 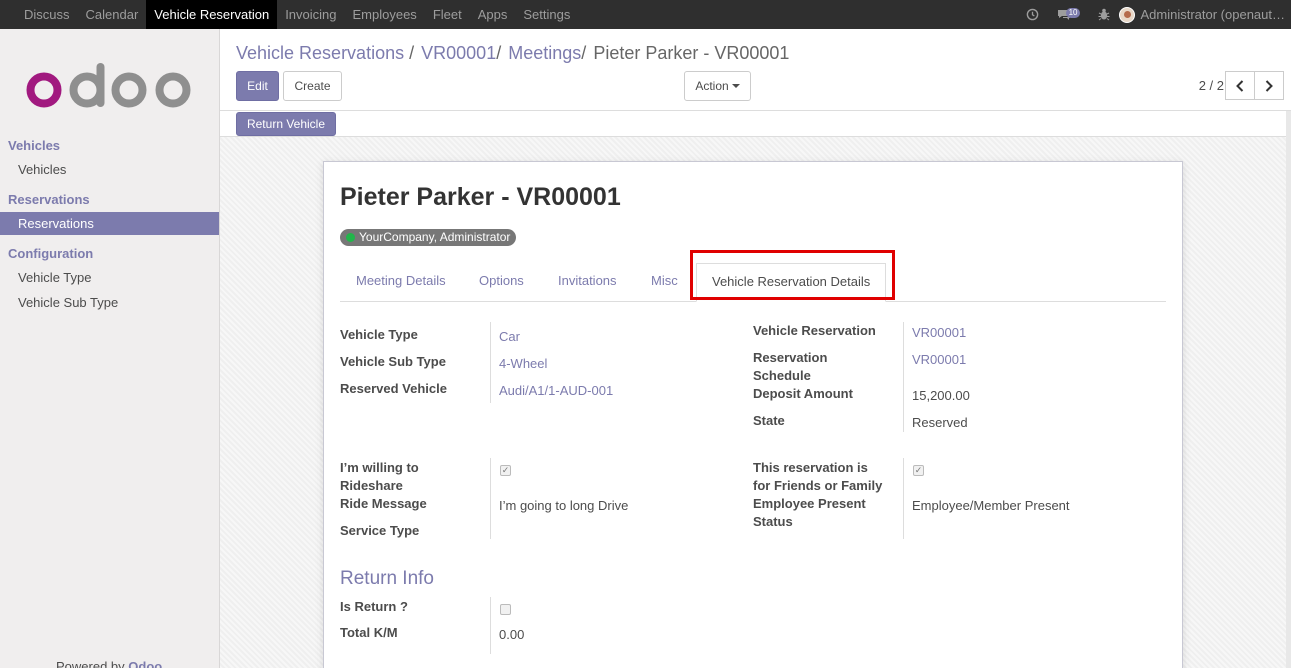 What do you see at coordinates (941, 395) in the screenshot?
I see `deposit-amount-value: 15,200.00` at bounding box center [941, 395].